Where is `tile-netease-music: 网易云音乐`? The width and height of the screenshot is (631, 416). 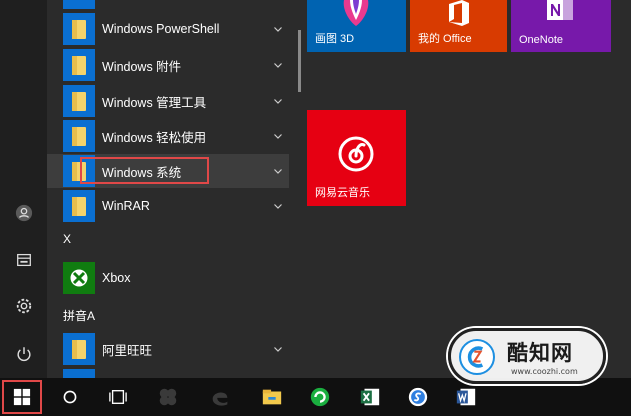 tile-netease-music: 网易云音乐 is located at coordinates (356, 158).